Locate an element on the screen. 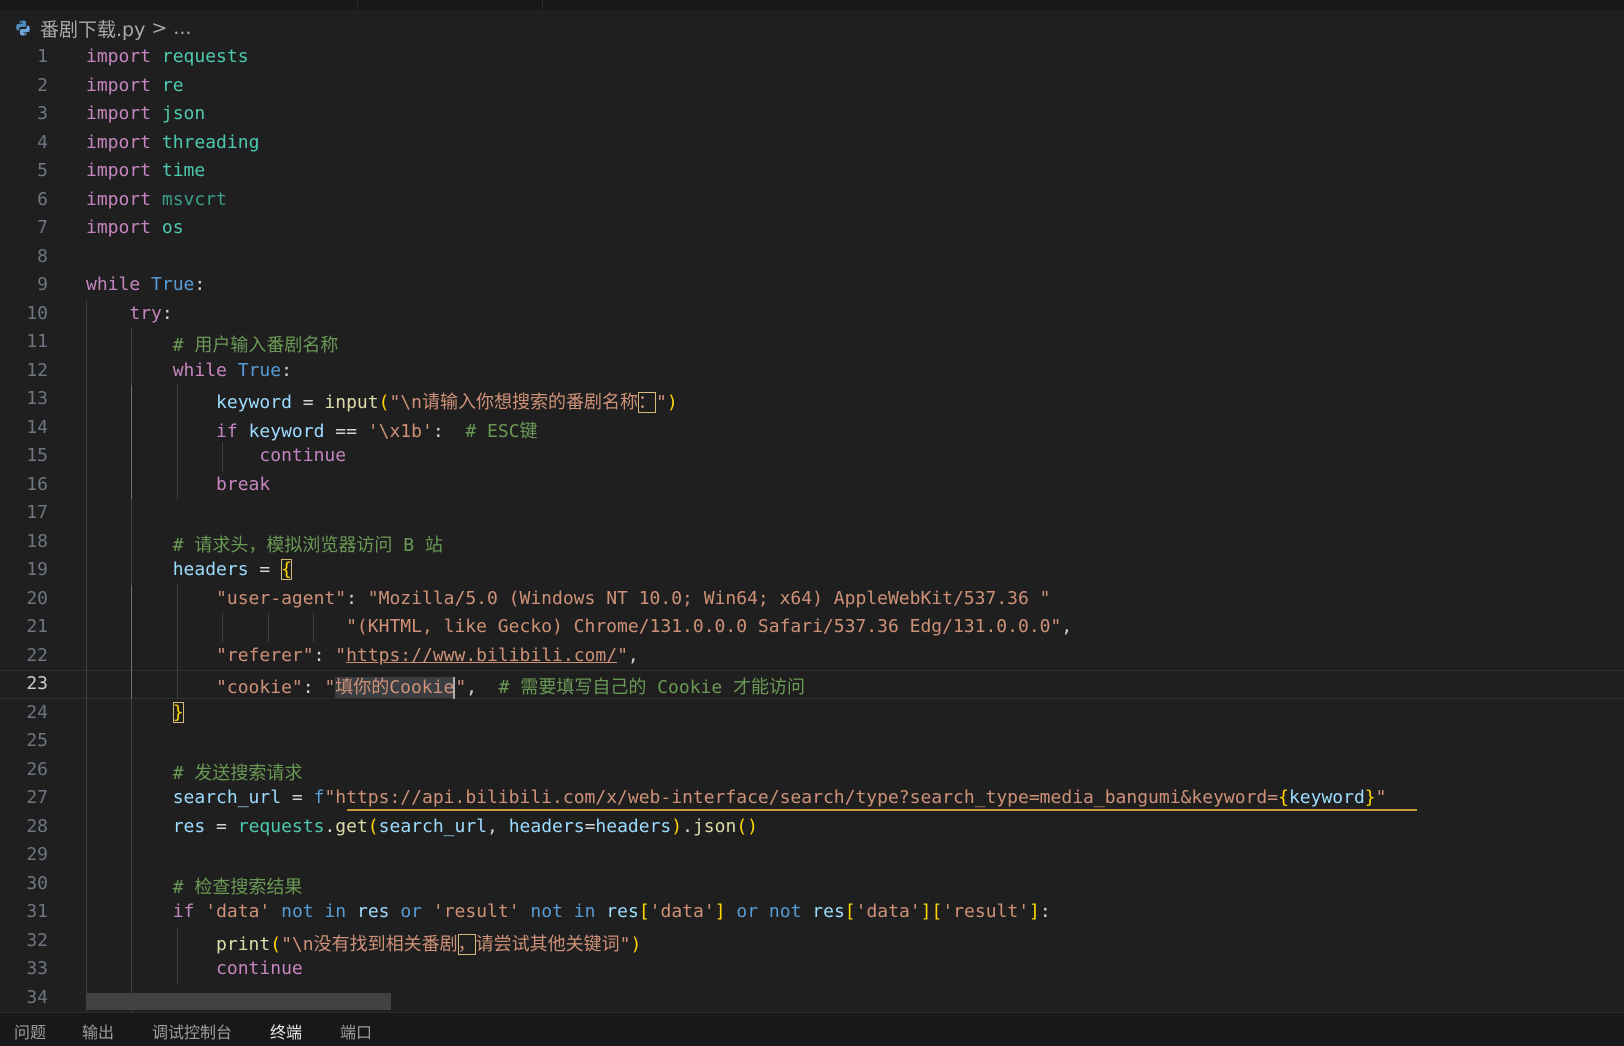 The image size is (1624, 1046). code-text: keyword = input("\n请输入你想搜索的番剧名称：") is located at coordinates (382, 401).